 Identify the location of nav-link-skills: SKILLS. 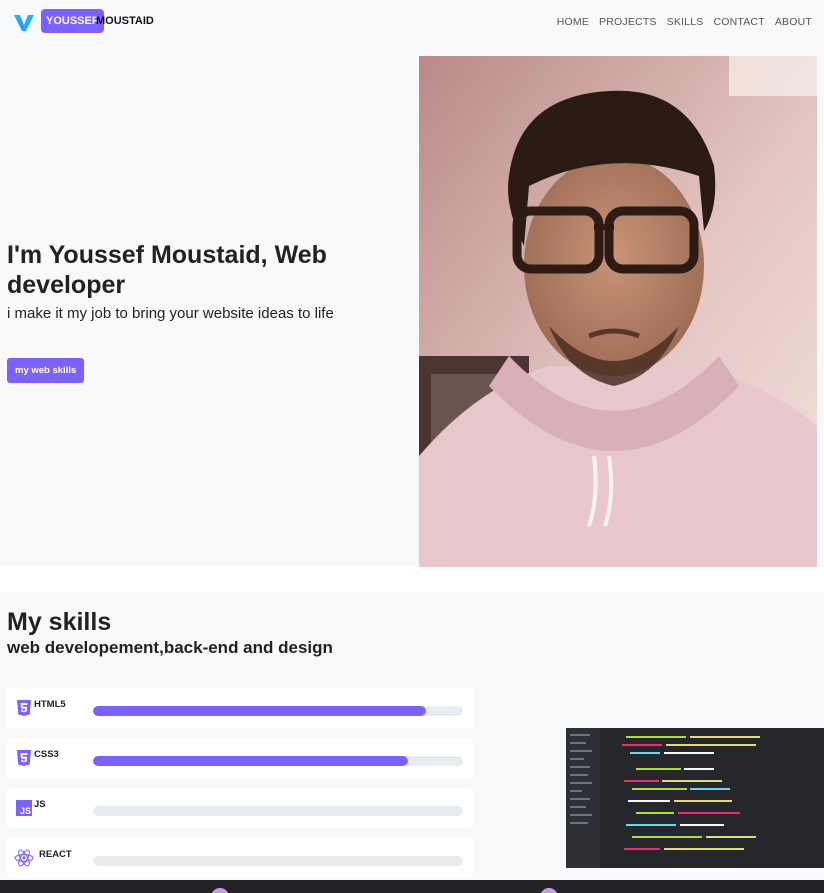
(685, 22).